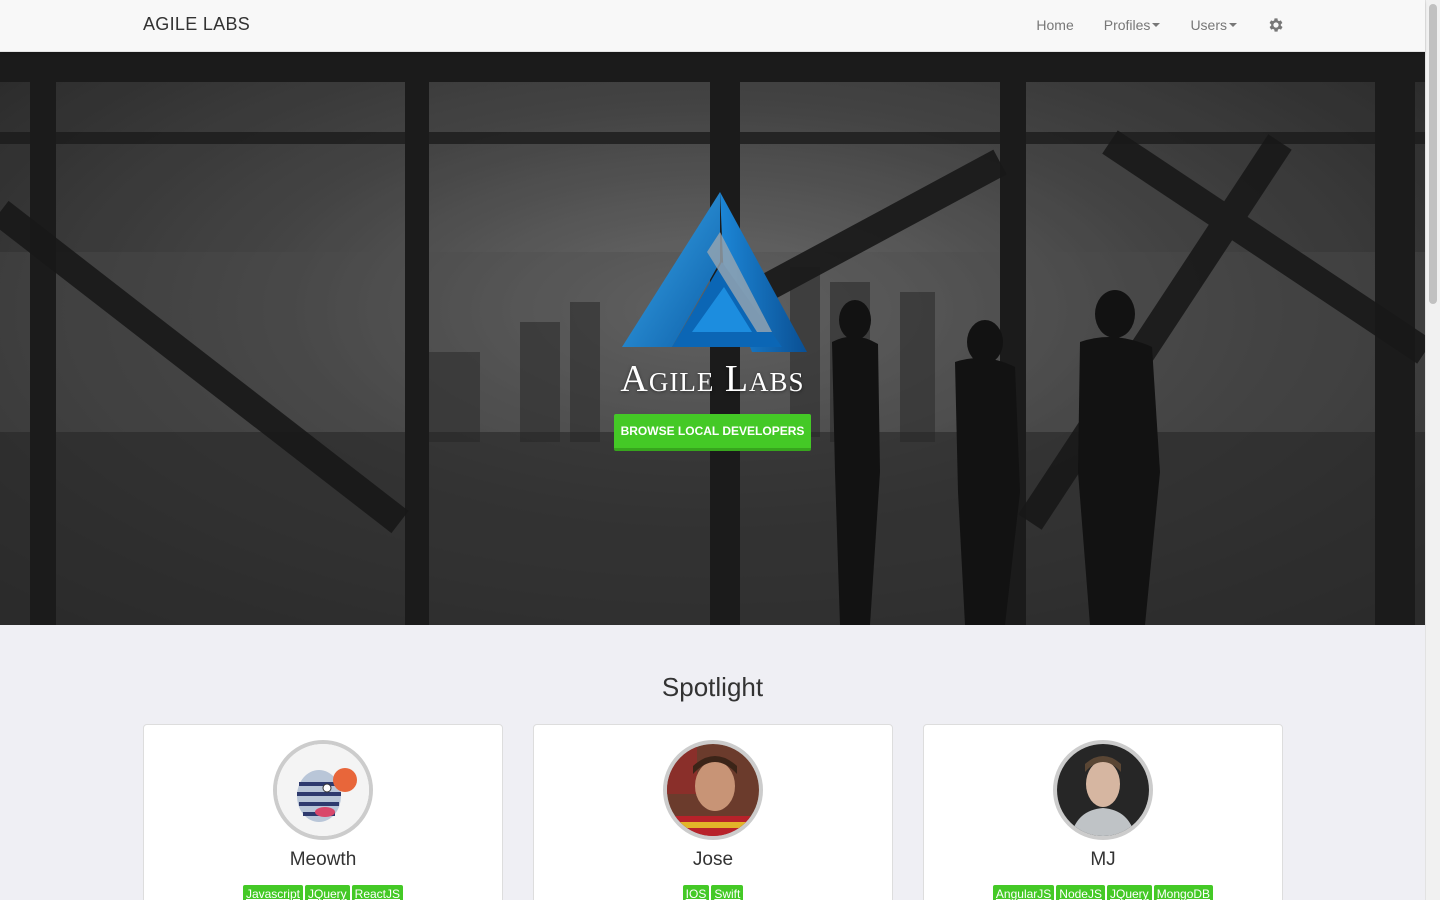 This screenshot has height=900, width=1440. What do you see at coordinates (712, 26) in the screenshot?
I see `navbar: AGILE LABS Home Profiles Users` at bounding box center [712, 26].